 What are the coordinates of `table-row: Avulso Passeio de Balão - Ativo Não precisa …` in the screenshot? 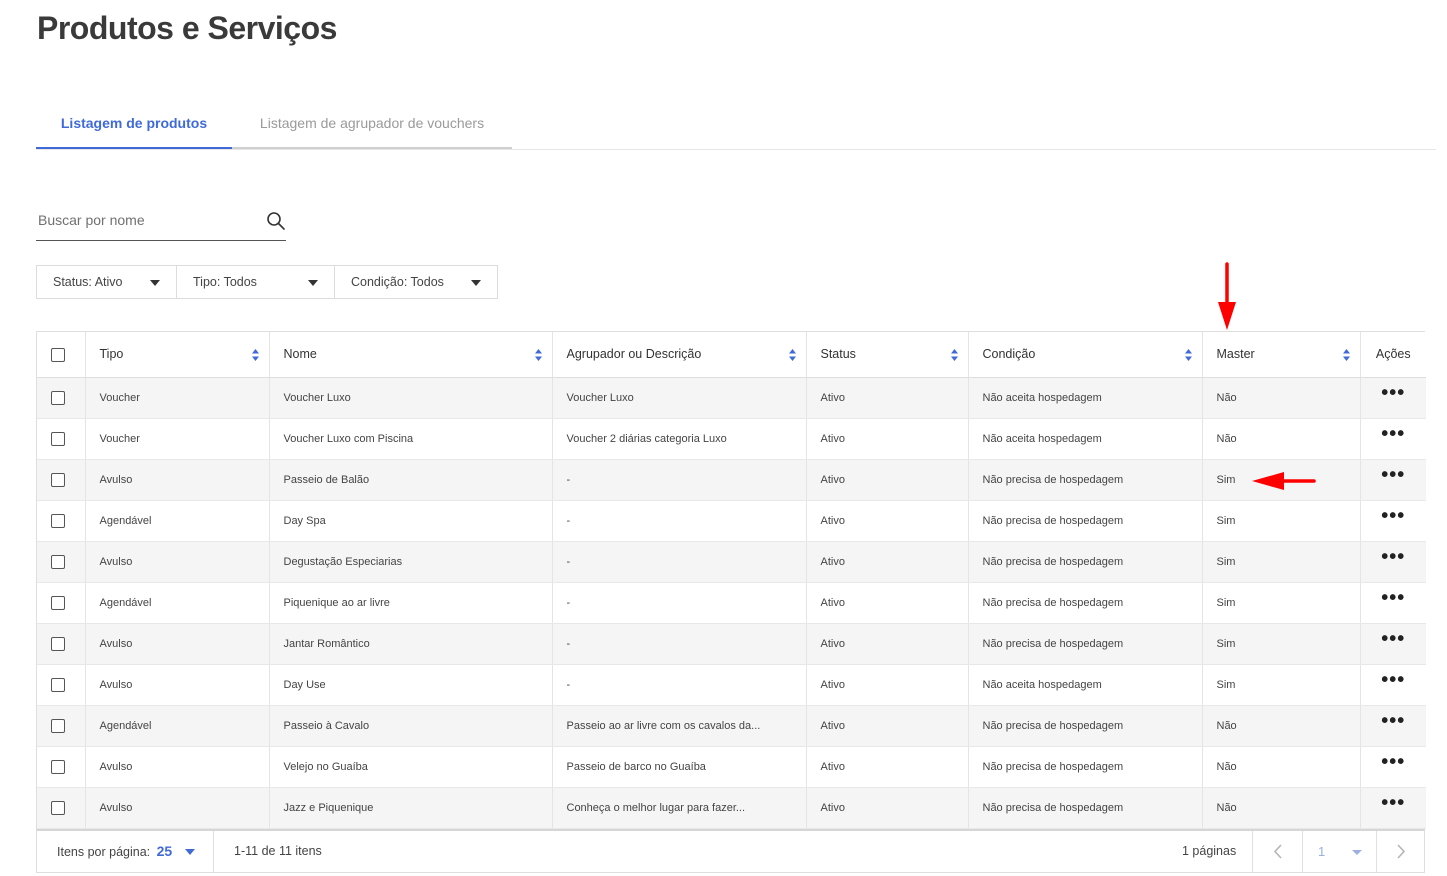 It's located at (731, 480).